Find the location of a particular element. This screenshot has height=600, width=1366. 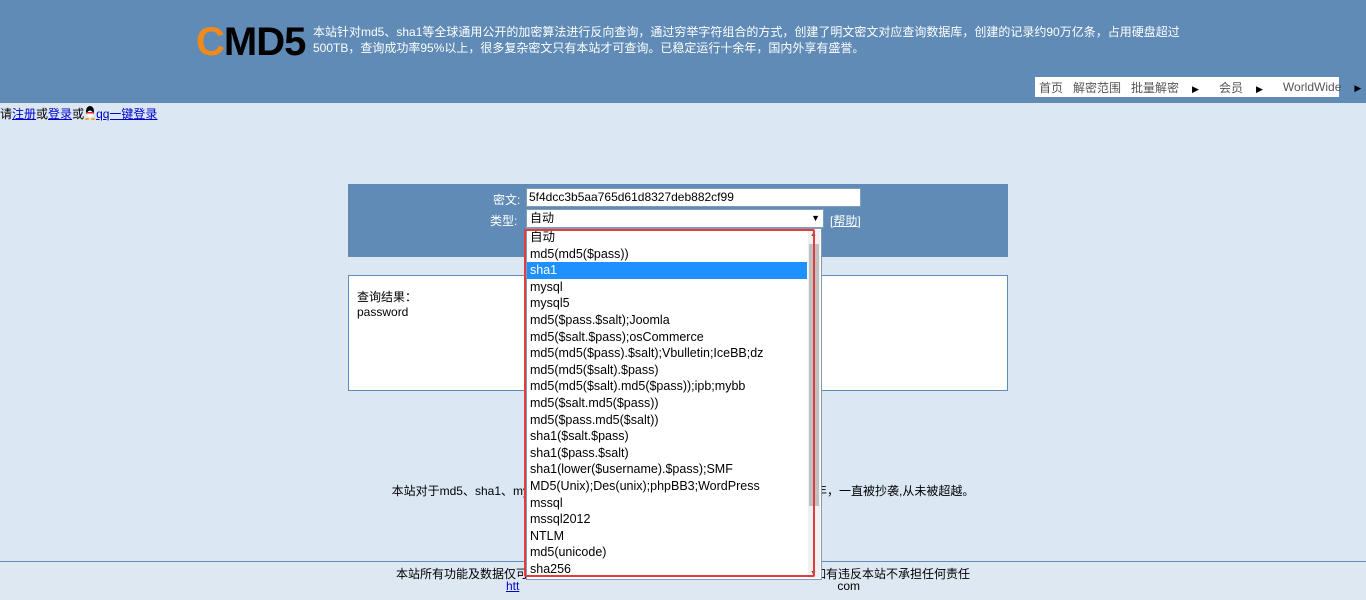

dropdown-option: NTLM is located at coordinates (667, 536).